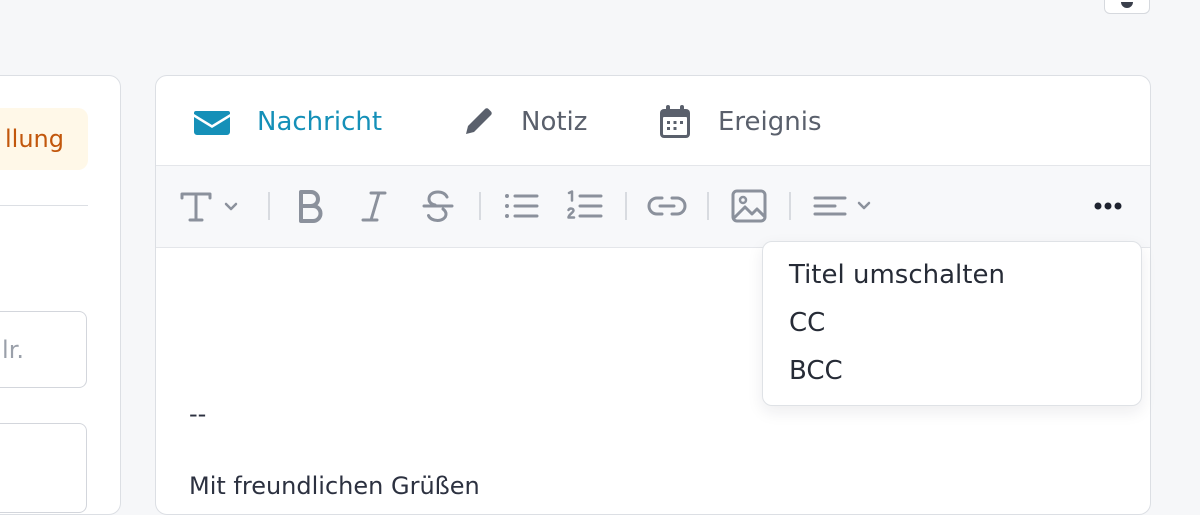 The image size is (1200, 515). What do you see at coordinates (212, 123) in the screenshot?
I see `envelope-icon` at bounding box center [212, 123].